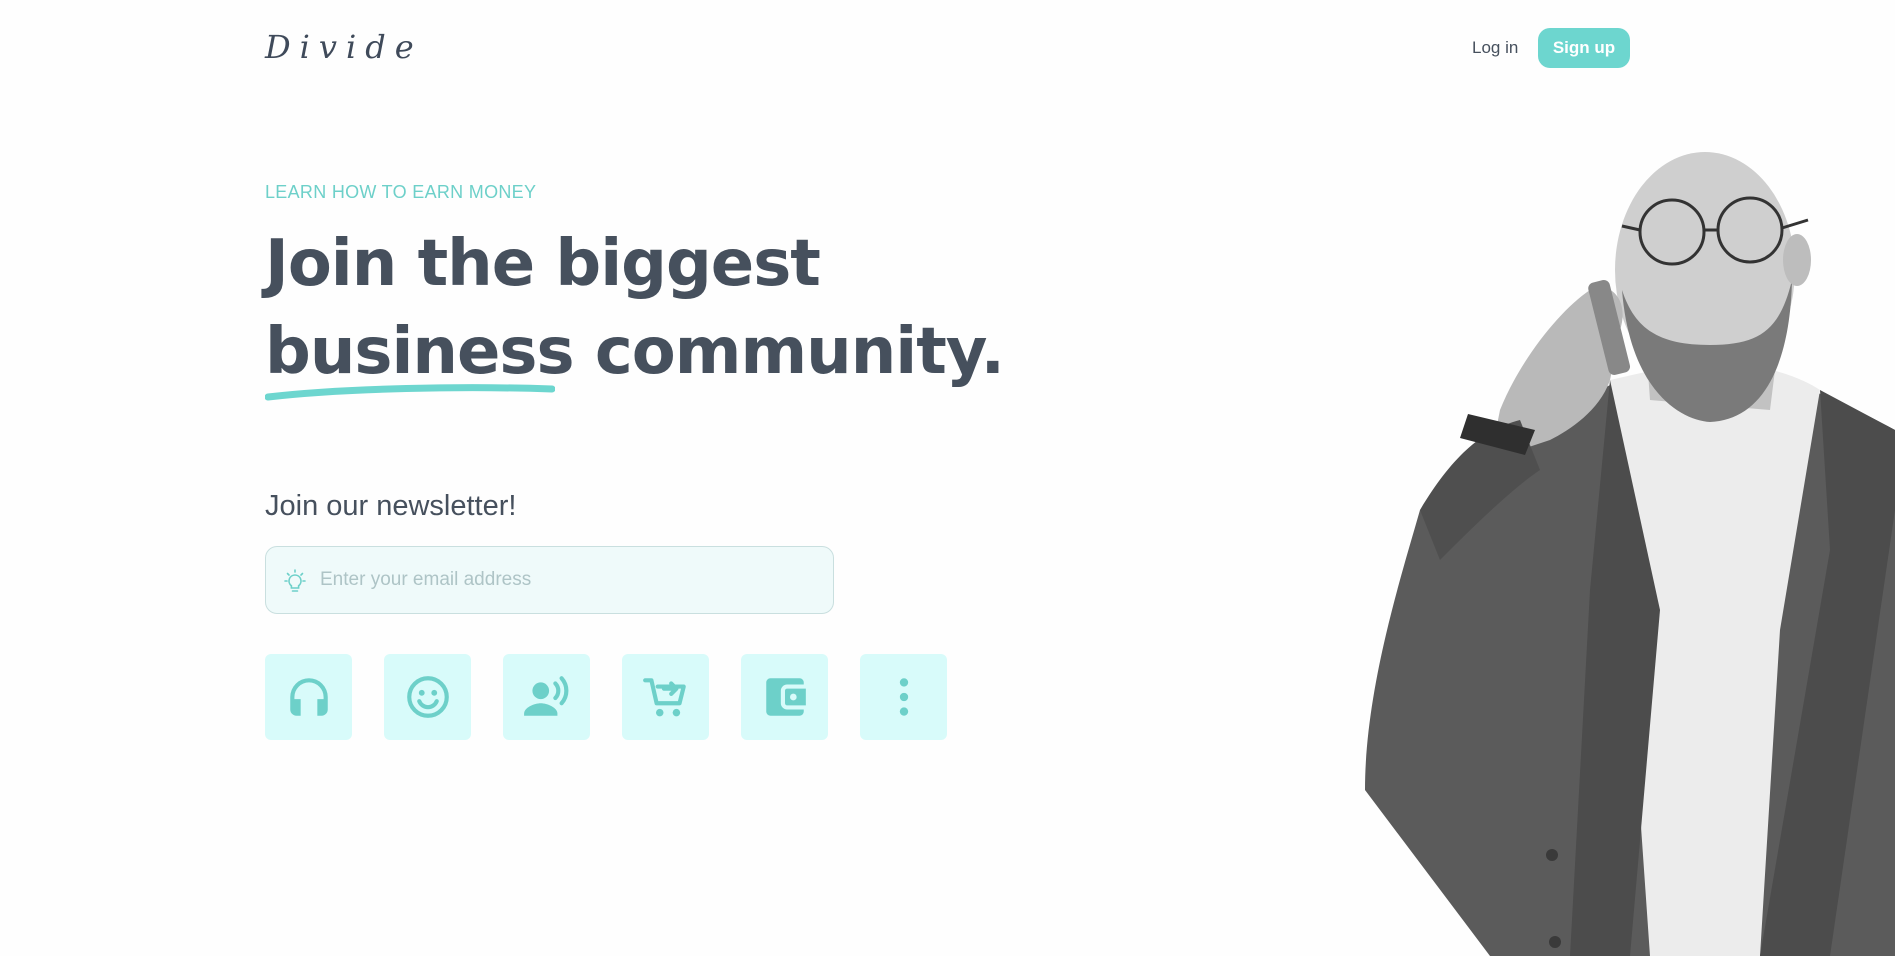  What do you see at coordinates (789, 352) in the screenshot?
I see `headline-line-2-rest: community.` at bounding box center [789, 352].